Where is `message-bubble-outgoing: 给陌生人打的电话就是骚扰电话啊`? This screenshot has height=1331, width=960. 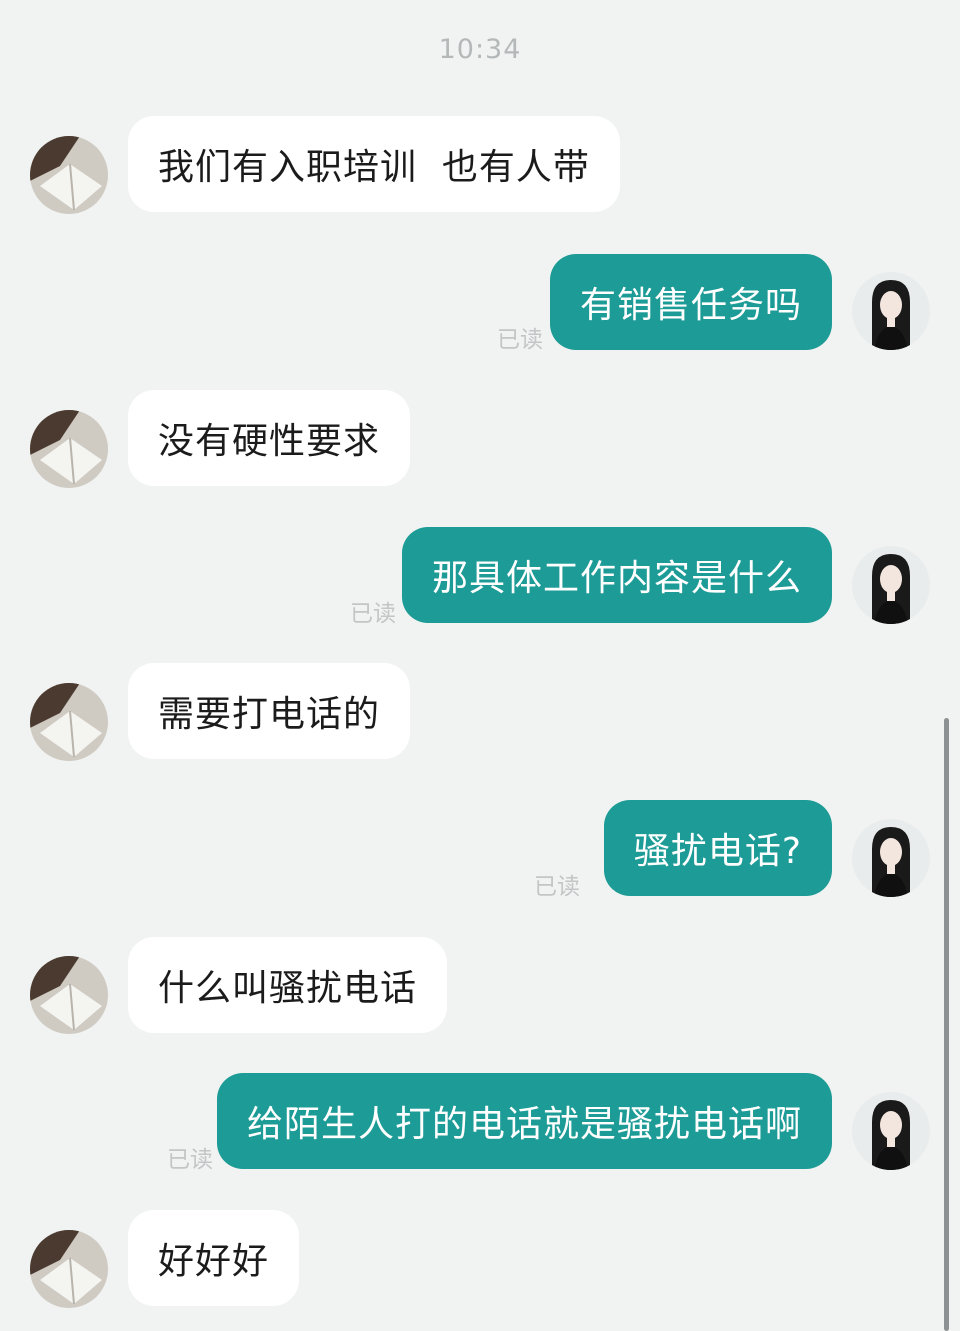 message-bubble-outgoing: 给陌生人打的电话就是骚扰电话啊 is located at coordinates (524, 1121).